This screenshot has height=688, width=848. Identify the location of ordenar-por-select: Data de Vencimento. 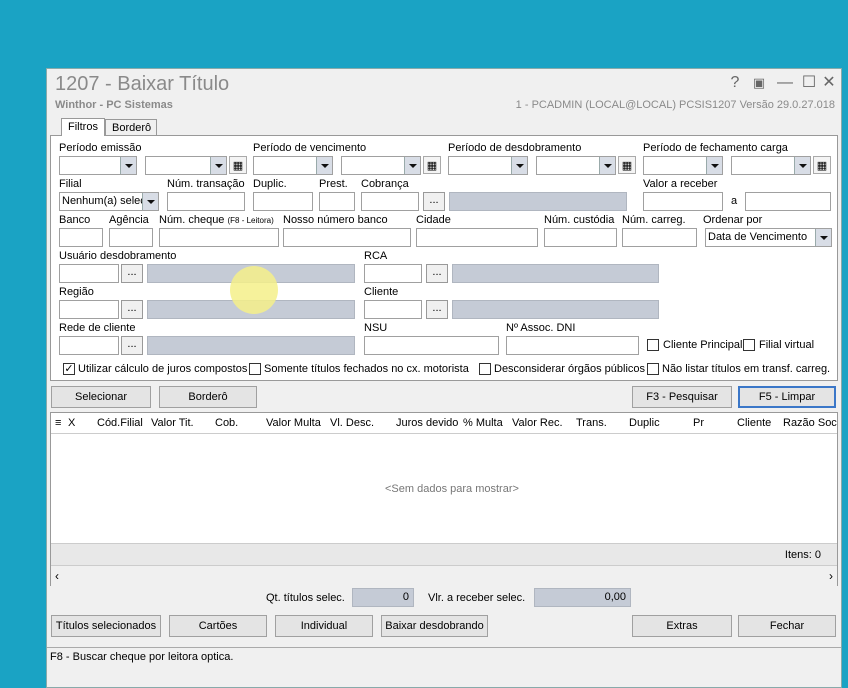
(768, 237).